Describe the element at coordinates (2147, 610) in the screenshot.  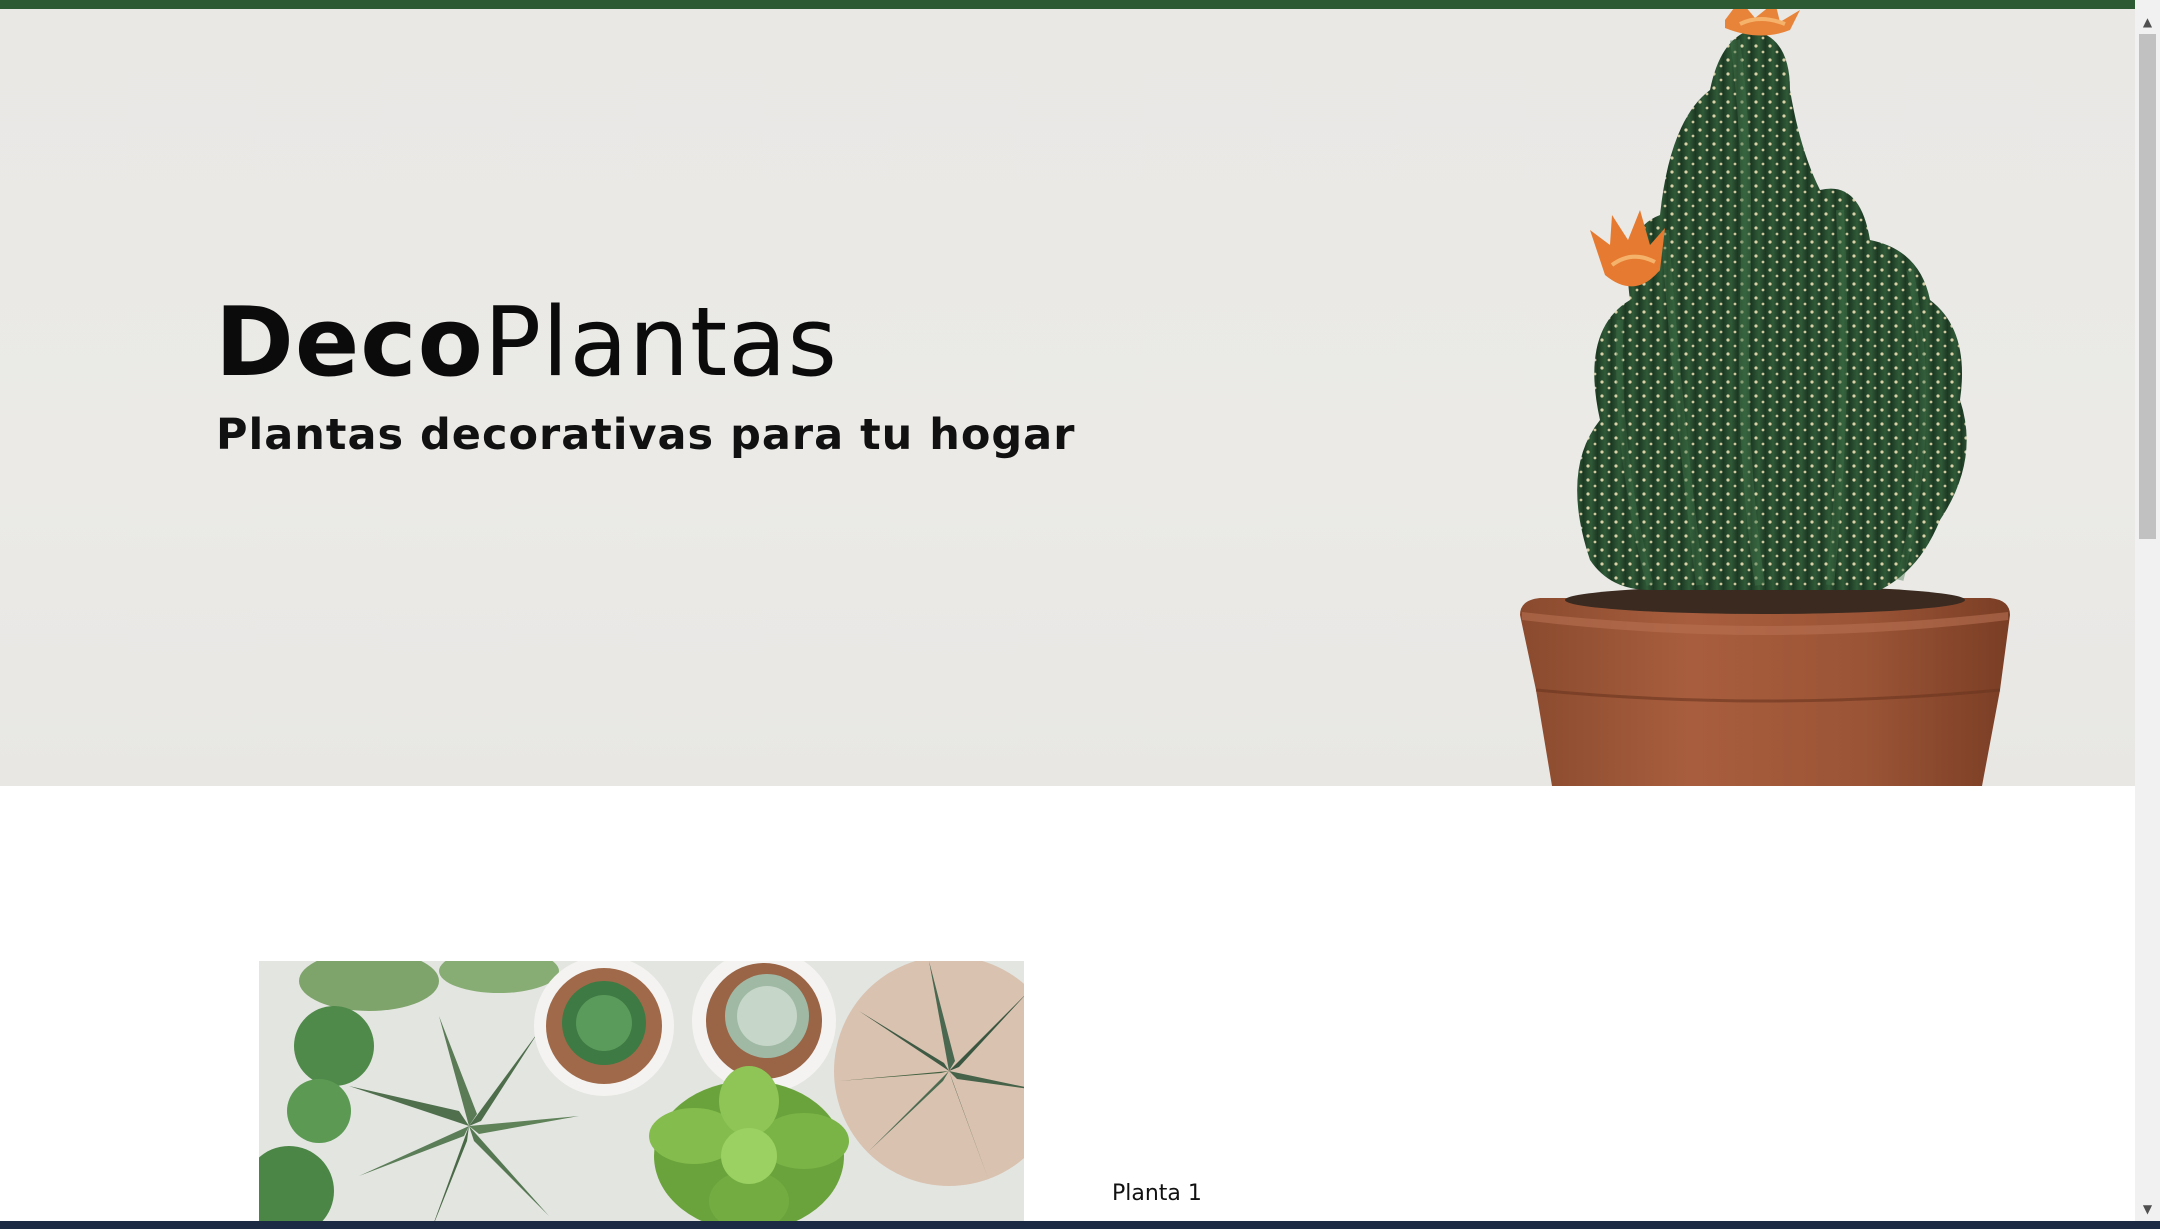
I see `vertical-scrollbar: ▲ ▼` at that location.